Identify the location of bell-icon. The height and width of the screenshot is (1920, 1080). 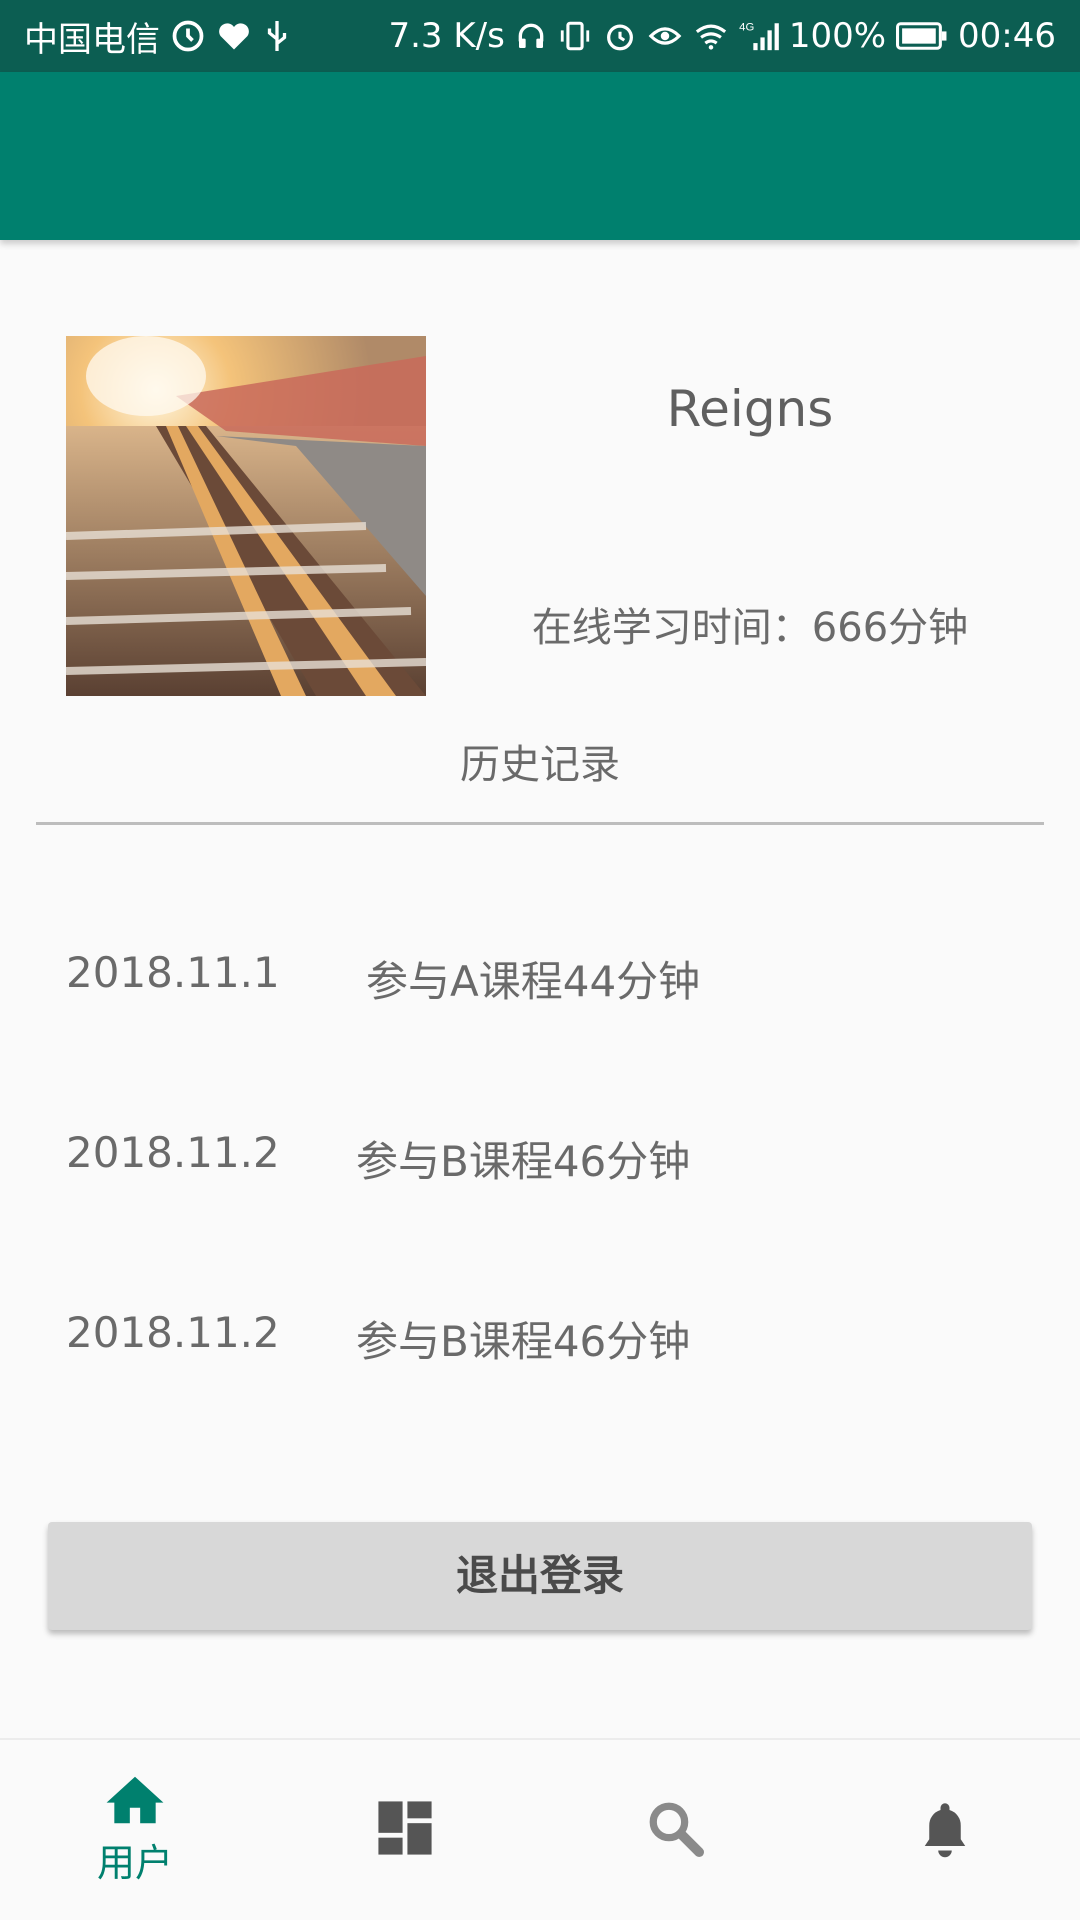
(945, 1830).